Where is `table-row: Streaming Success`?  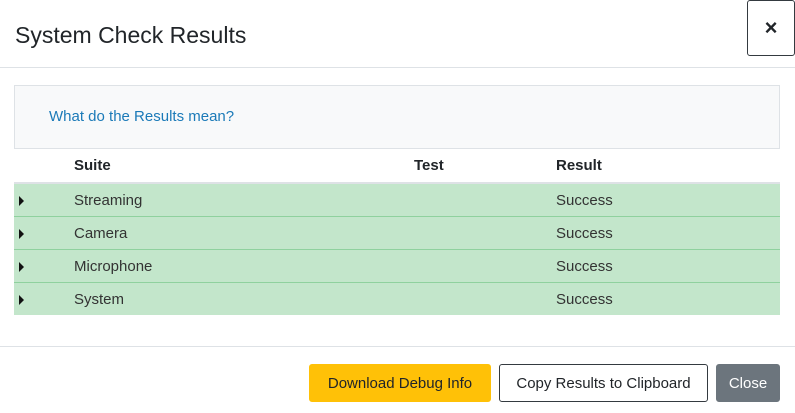
table-row: Streaming Success is located at coordinates (397, 199).